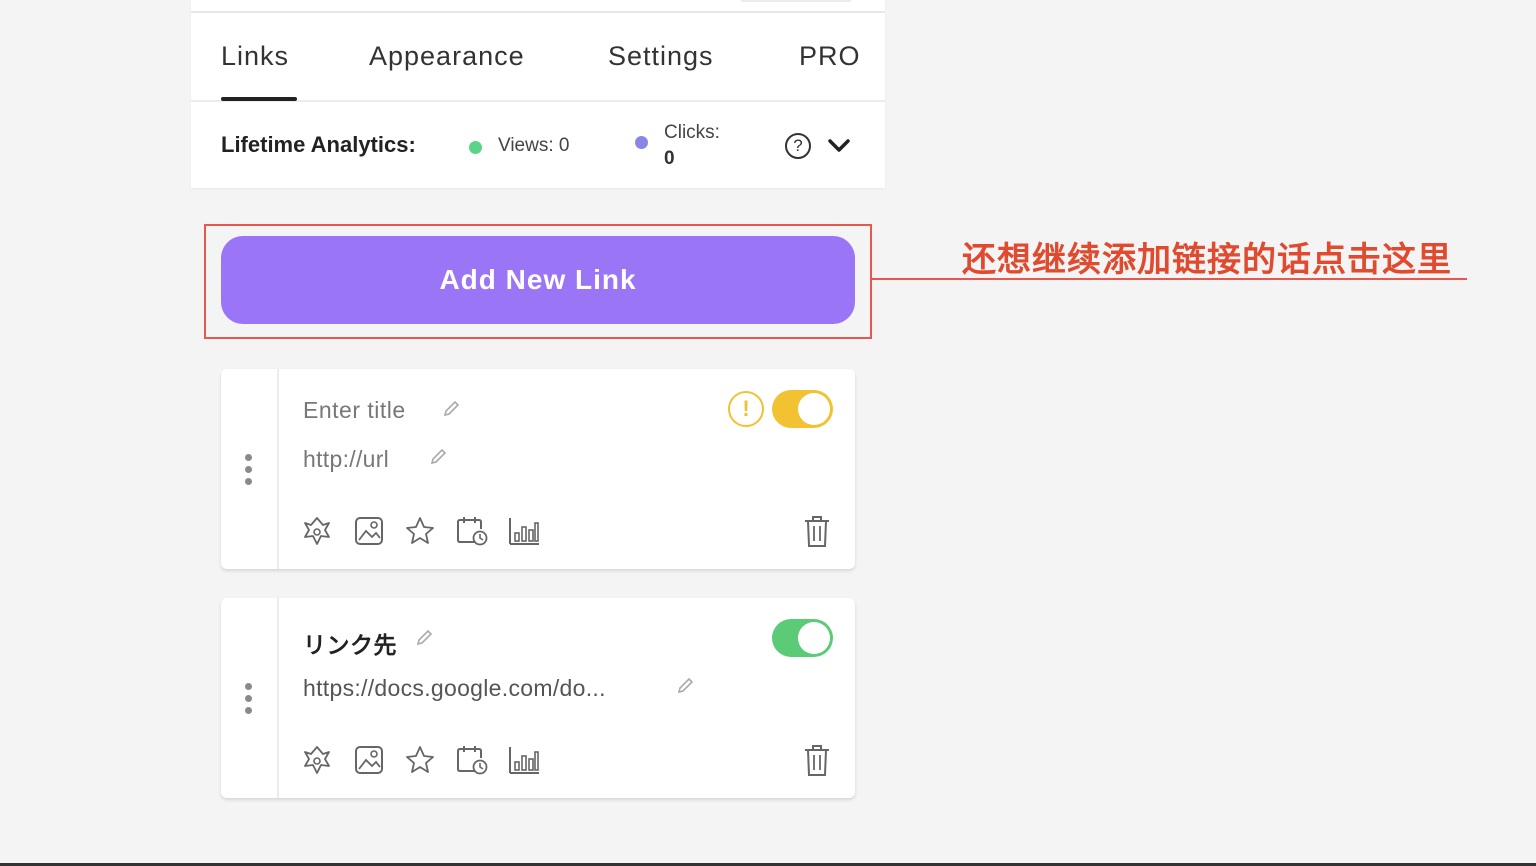 The image size is (1536, 866). I want to click on lifetime-analytics-bar: Lifetime Analytics: Views: 0 Clicks: 0 ?, so click(538, 145).